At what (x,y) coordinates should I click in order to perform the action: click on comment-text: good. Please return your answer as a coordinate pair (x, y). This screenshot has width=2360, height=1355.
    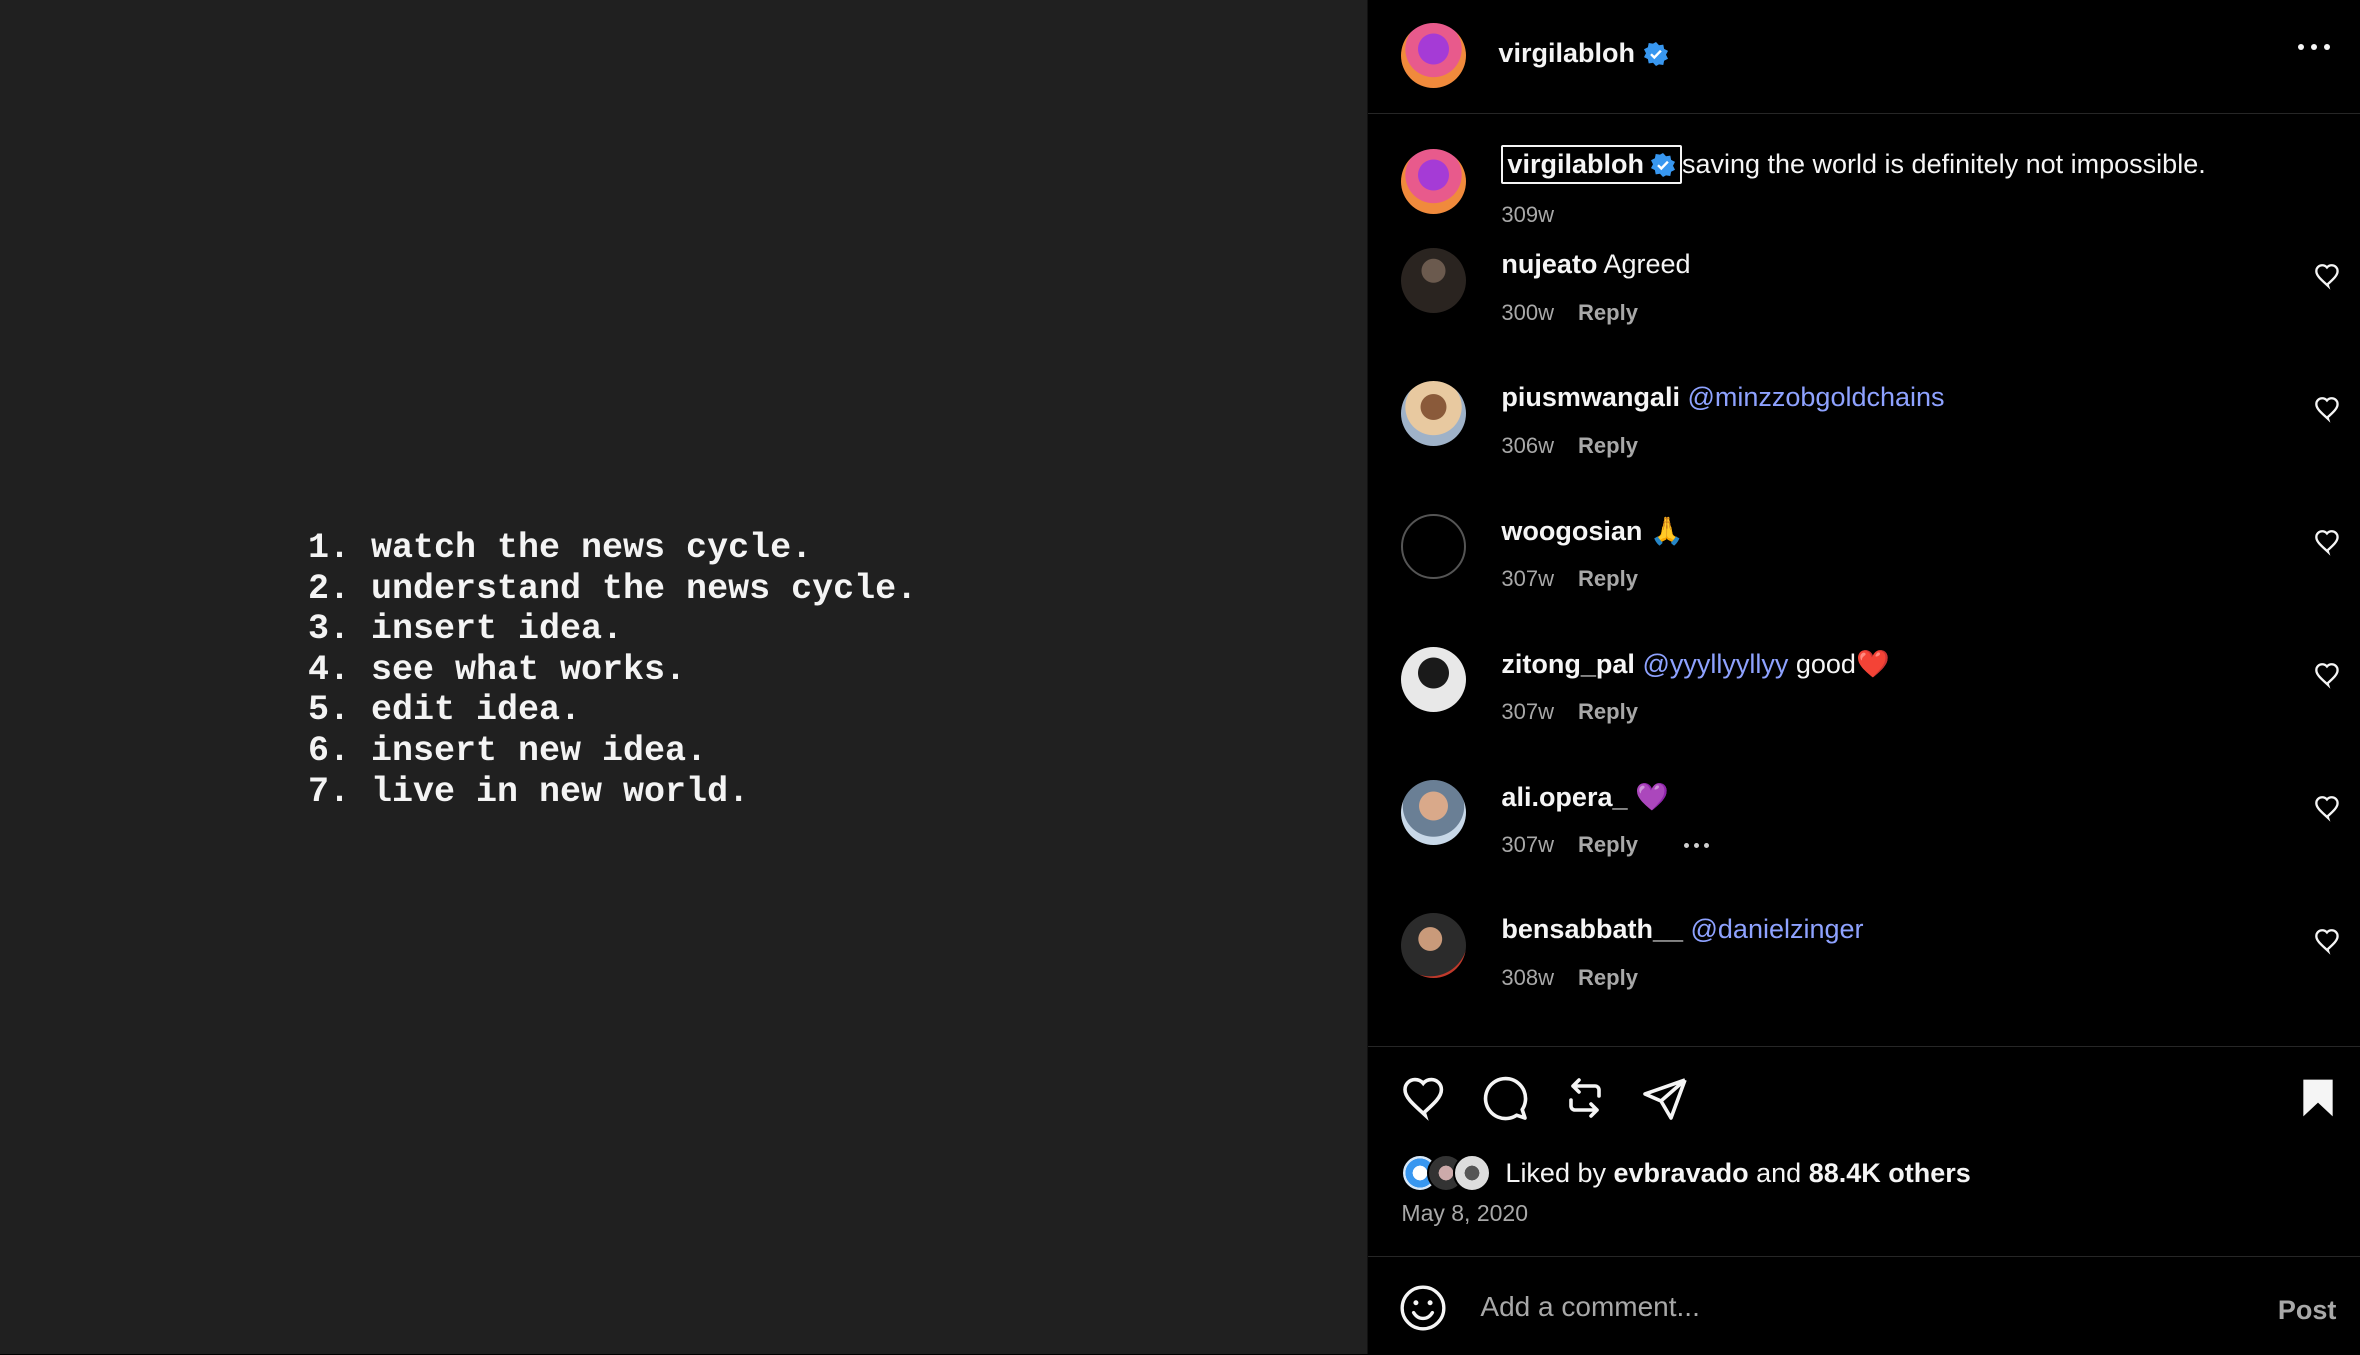
    Looking at the image, I should click on (1825, 664).